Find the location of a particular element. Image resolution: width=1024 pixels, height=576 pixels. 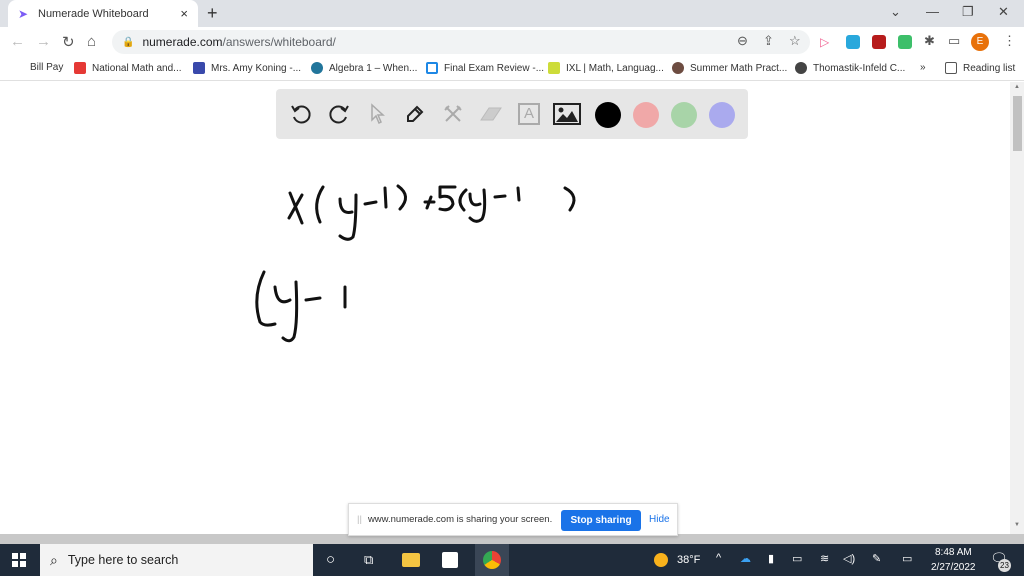

tab-title: Numerade Whiteboard is located at coordinates (93, 13).